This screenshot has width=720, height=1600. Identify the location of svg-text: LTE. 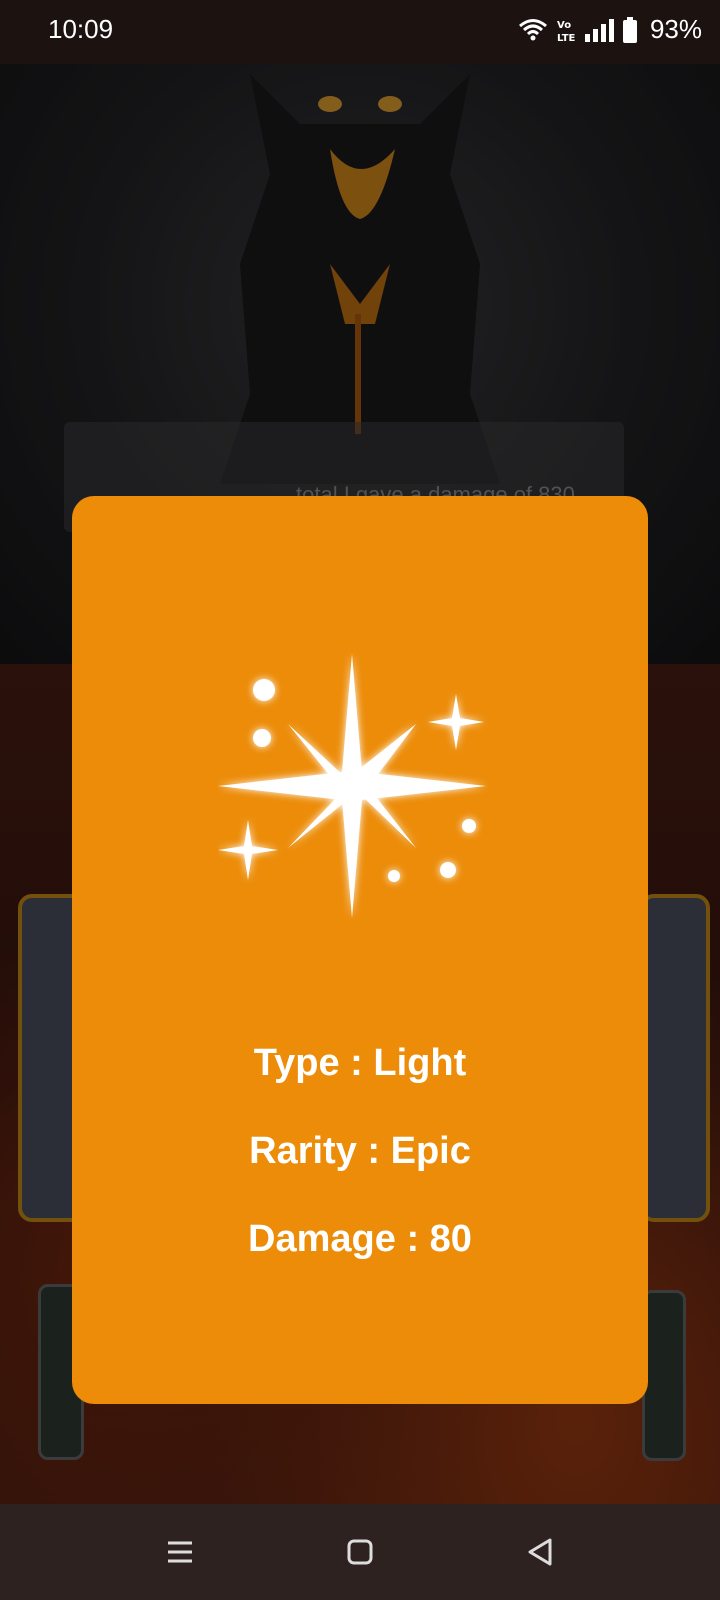
(566, 38).